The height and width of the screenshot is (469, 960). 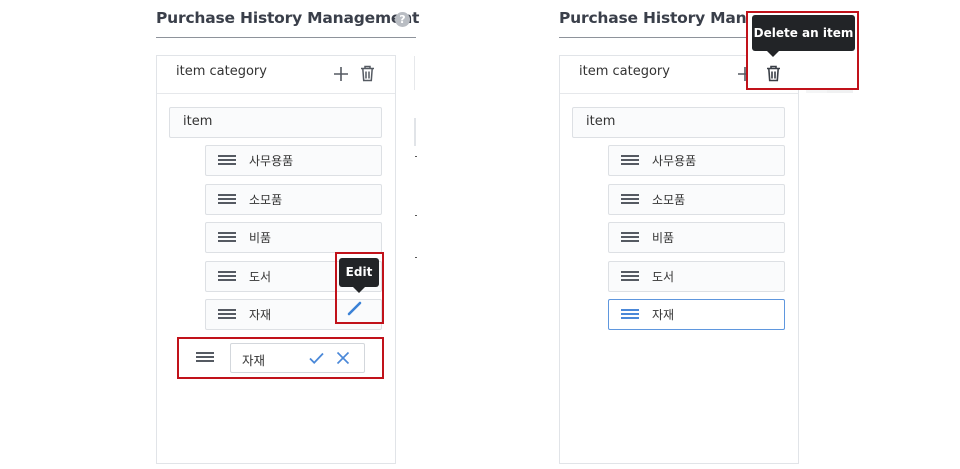 What do you see at coordinates (355, 308) in the screenshot?
I see `pencil-icon` at bounding box center [355, 308].